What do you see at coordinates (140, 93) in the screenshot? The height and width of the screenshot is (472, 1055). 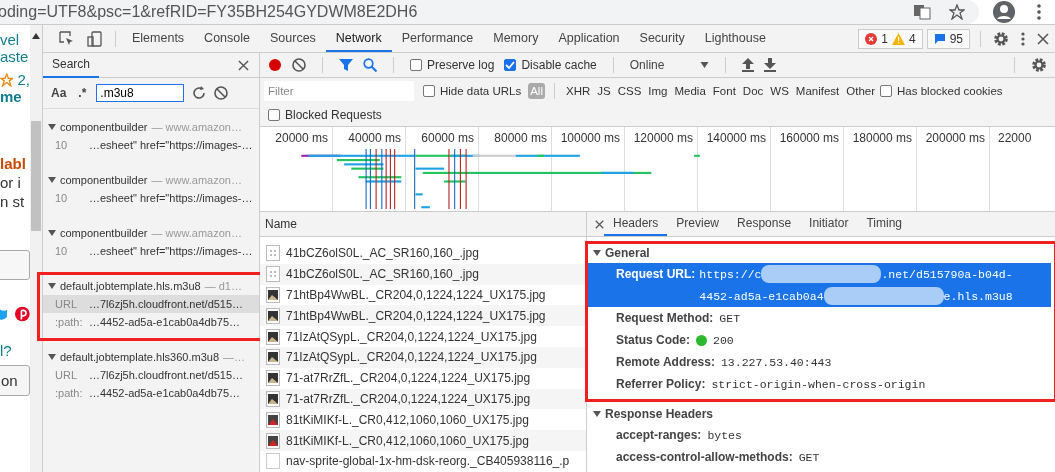 I see `search-field: .m3u8` at bounding box center [140, 93].